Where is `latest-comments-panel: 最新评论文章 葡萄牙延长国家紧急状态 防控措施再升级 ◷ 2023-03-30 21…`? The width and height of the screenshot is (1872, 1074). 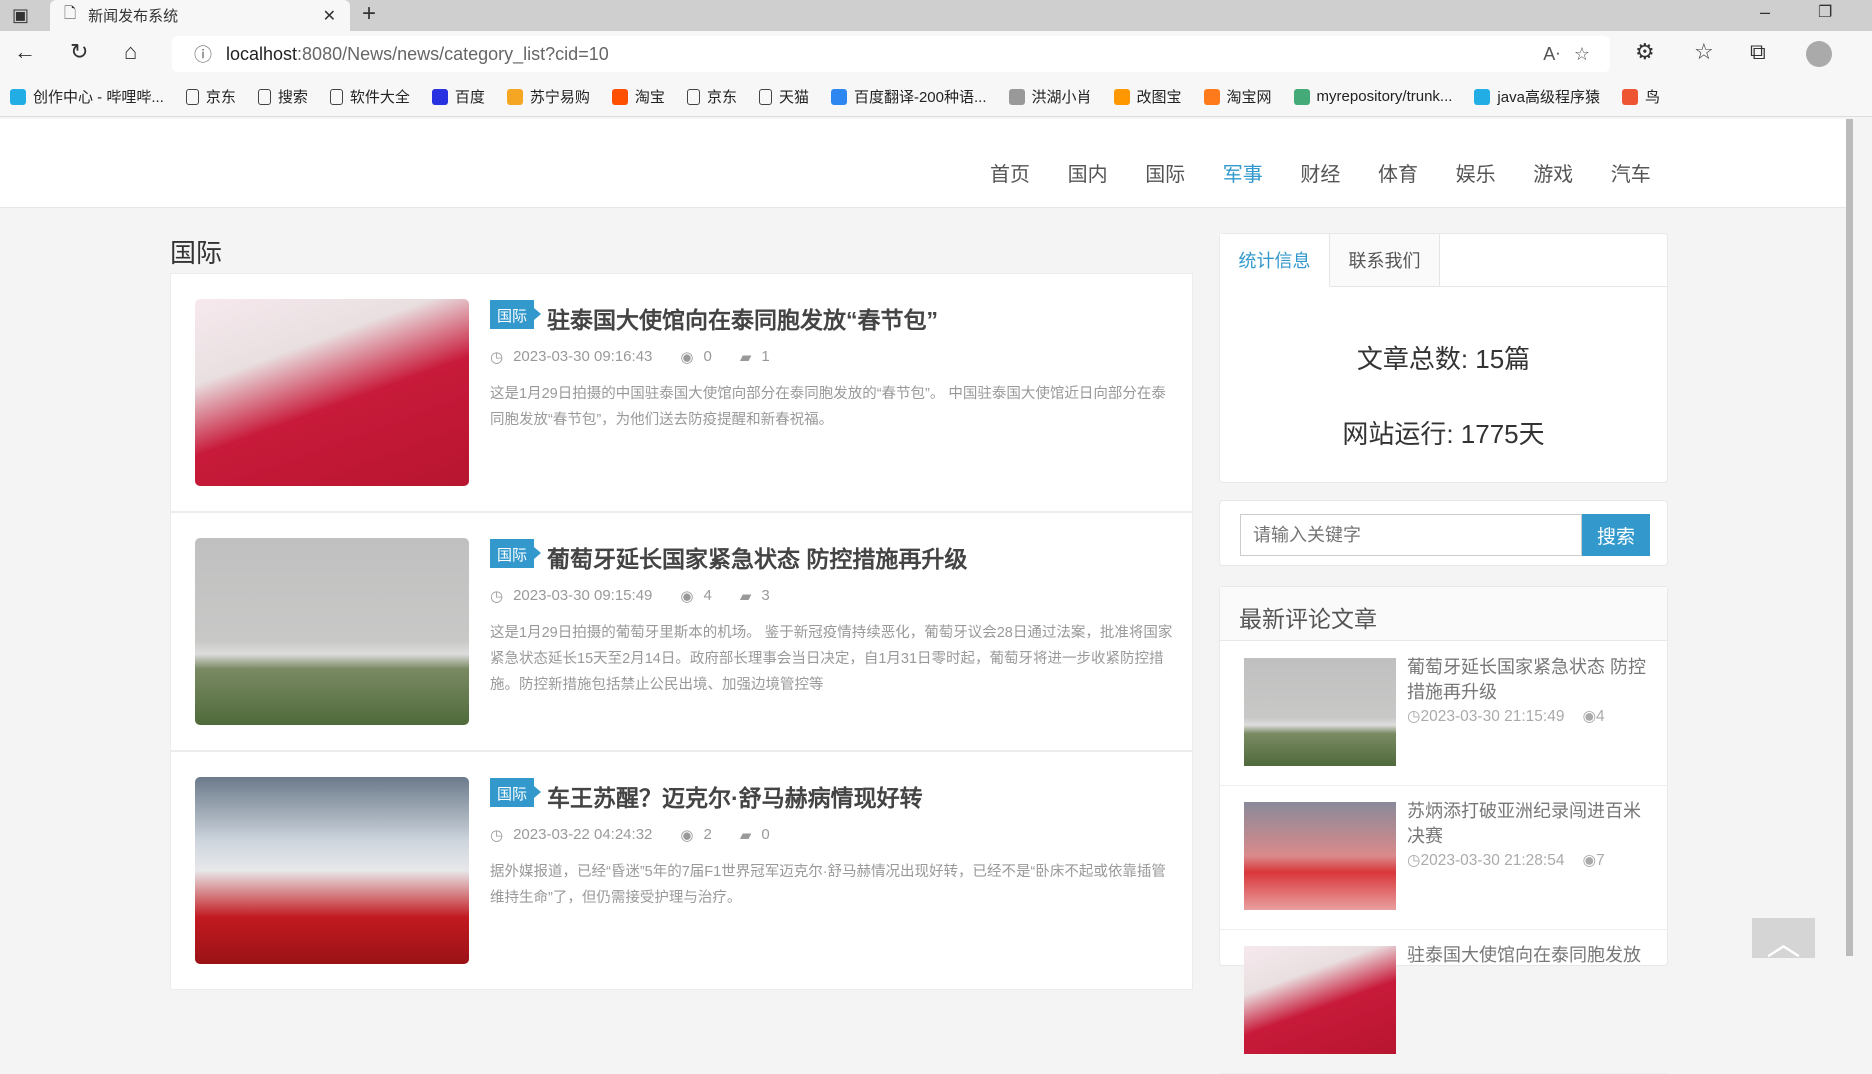 latest-comments-panel: 最新评论文章 葡萄牙延长国家紧急状态 防控措施再升级 ◷ 2023-03-30 21… is located at coordinates (1443, 830).